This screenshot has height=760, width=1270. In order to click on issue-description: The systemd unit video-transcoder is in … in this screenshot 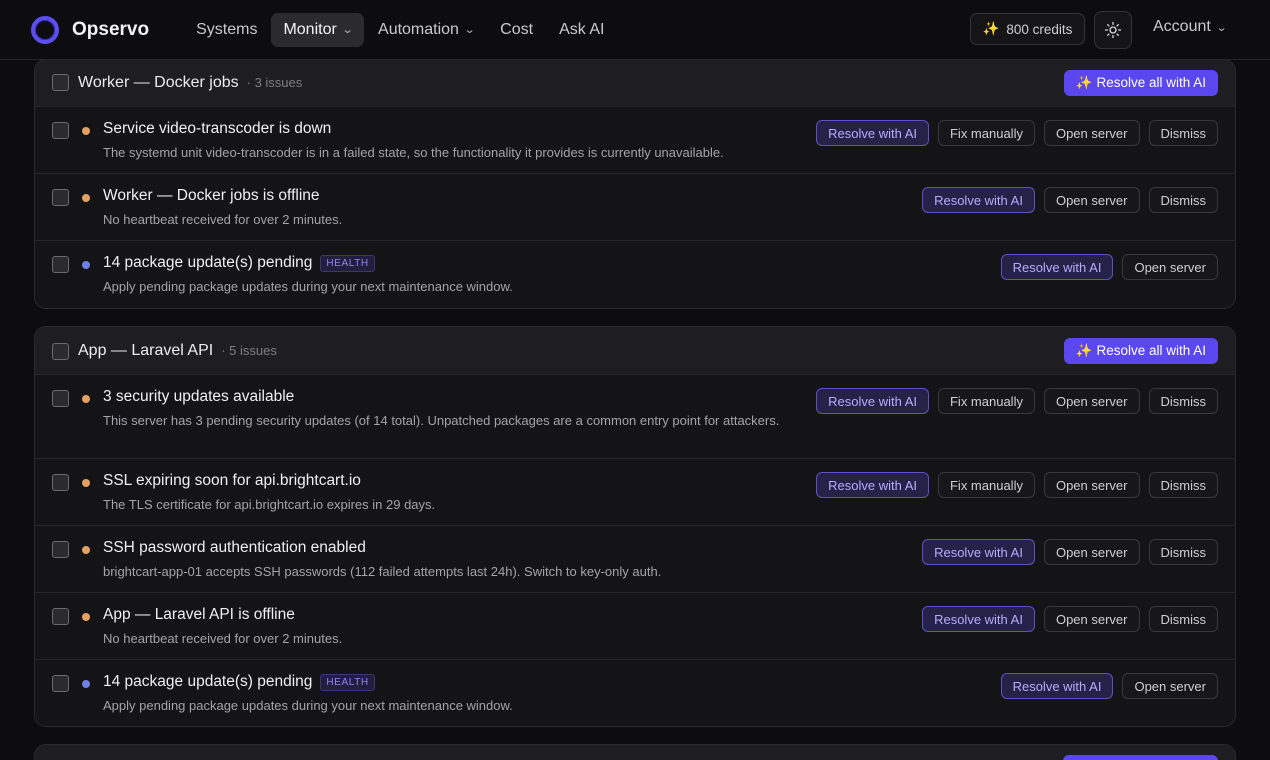, I will do `click(413, 152)`.